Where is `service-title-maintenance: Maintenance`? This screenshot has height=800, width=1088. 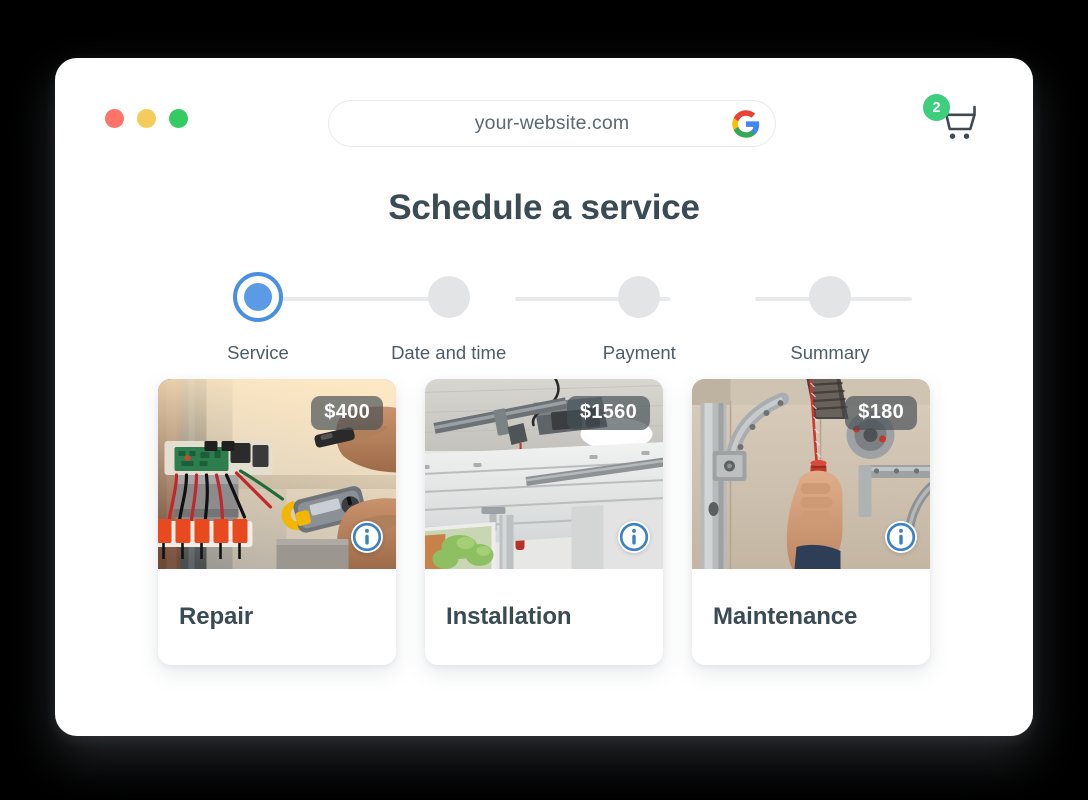 service-title-maintenance: Maintenance is located at coordinates (785, 616).